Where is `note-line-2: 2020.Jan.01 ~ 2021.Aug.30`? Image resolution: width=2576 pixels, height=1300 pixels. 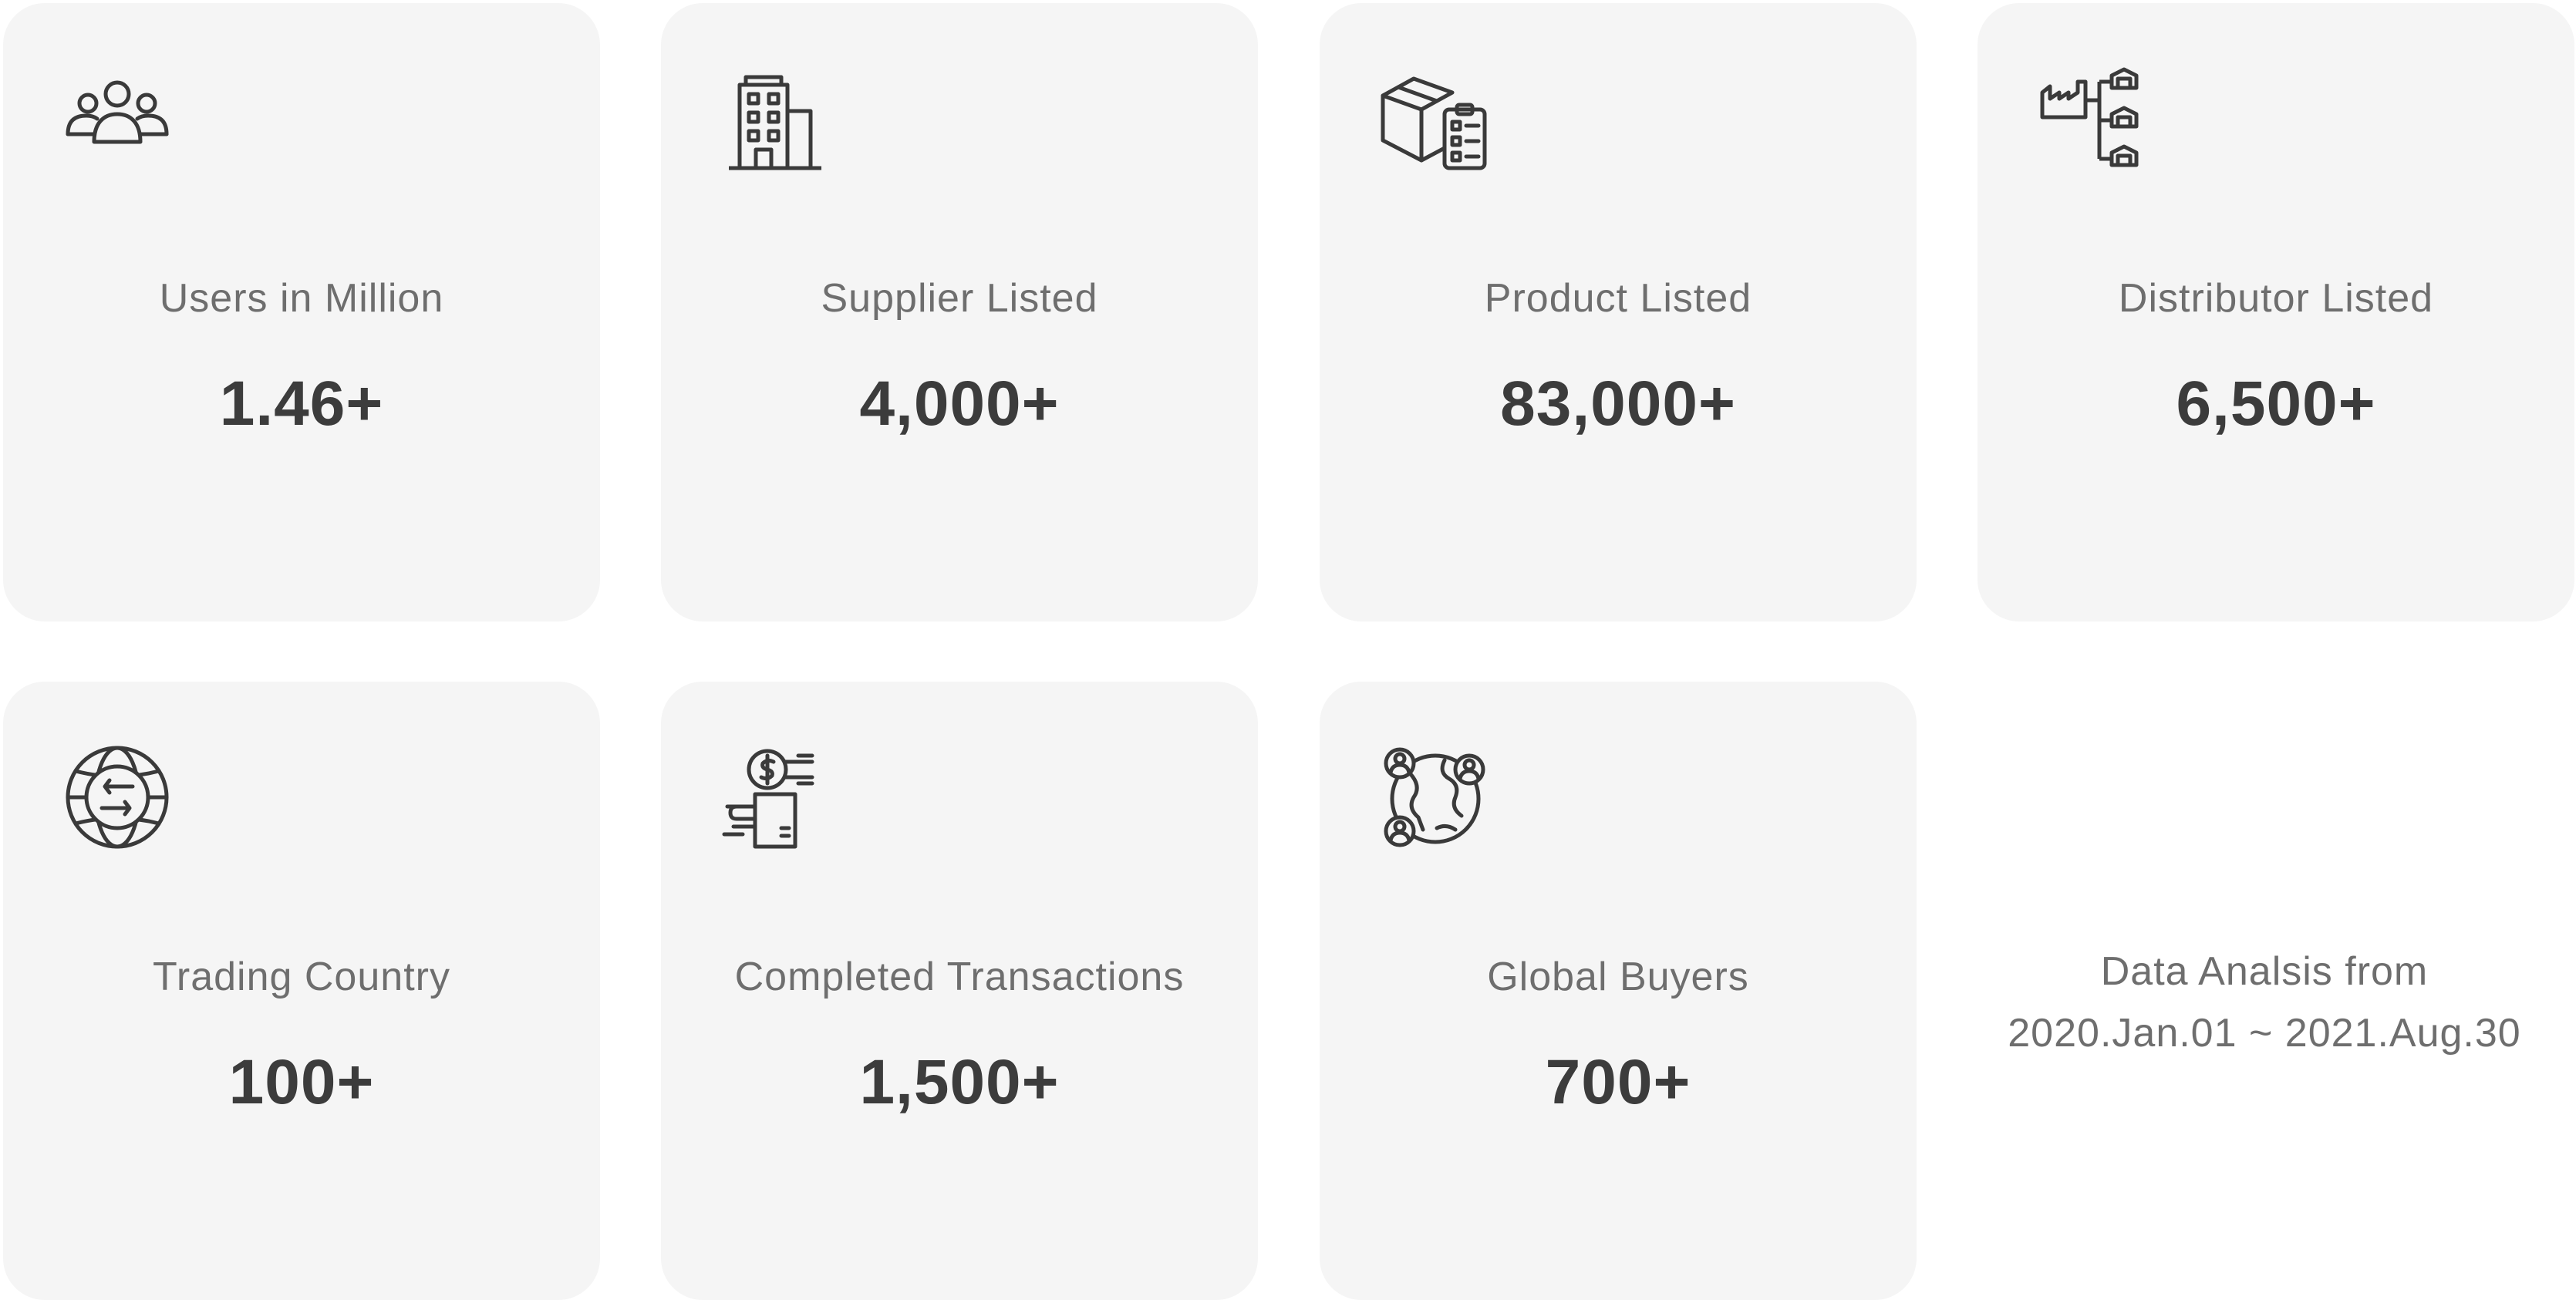 note-line-2: 2020.Jan.01 ~ 2021.Aug.30 is located at coordinates (2264, 1033).